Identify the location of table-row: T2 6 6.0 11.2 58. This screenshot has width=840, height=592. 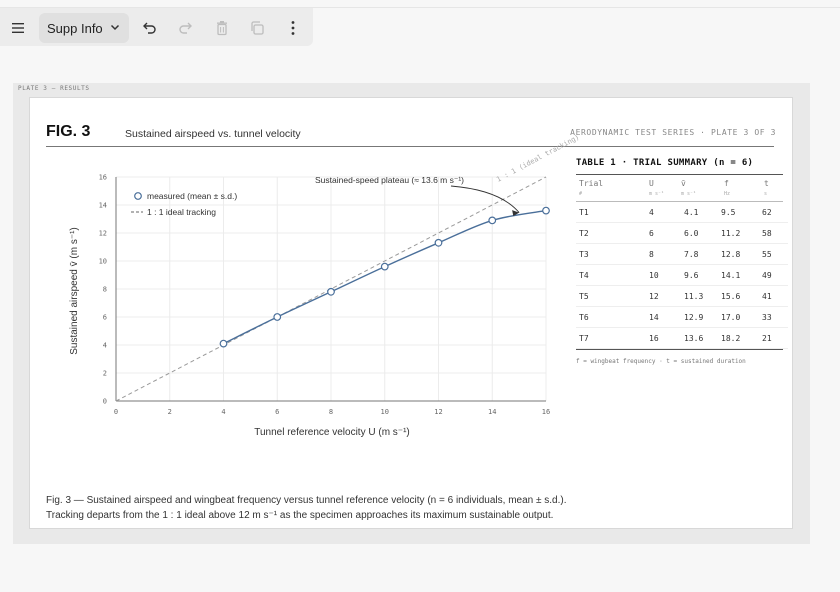
(682, 233).